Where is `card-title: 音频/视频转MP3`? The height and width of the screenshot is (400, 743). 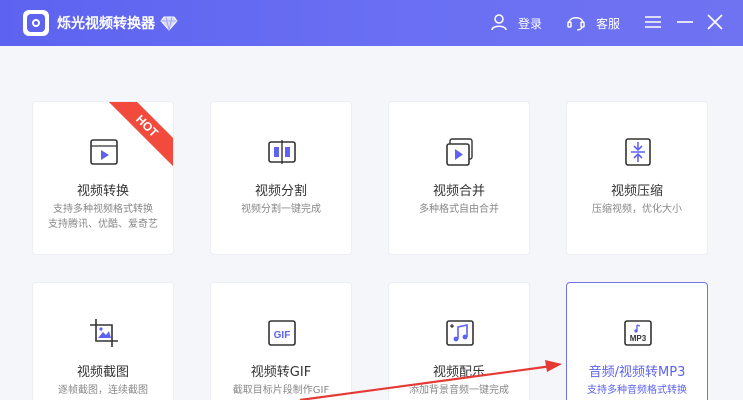 card-title: 音频/视频转MP3 is located at coordinates (637, 372).